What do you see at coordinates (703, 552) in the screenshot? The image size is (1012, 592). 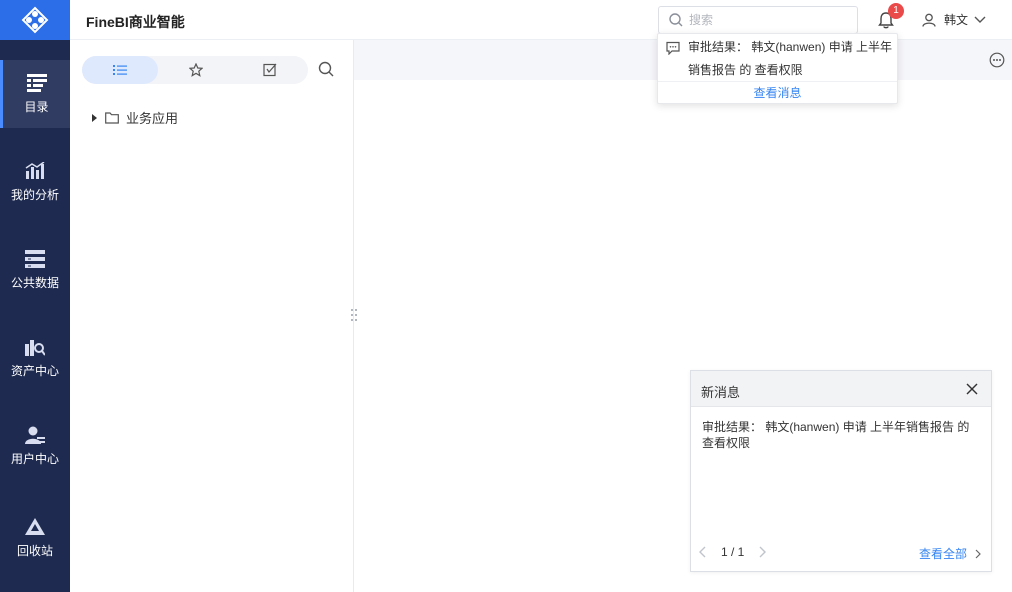 I see `chevron-left-icon` at bounding box center [703, 552].